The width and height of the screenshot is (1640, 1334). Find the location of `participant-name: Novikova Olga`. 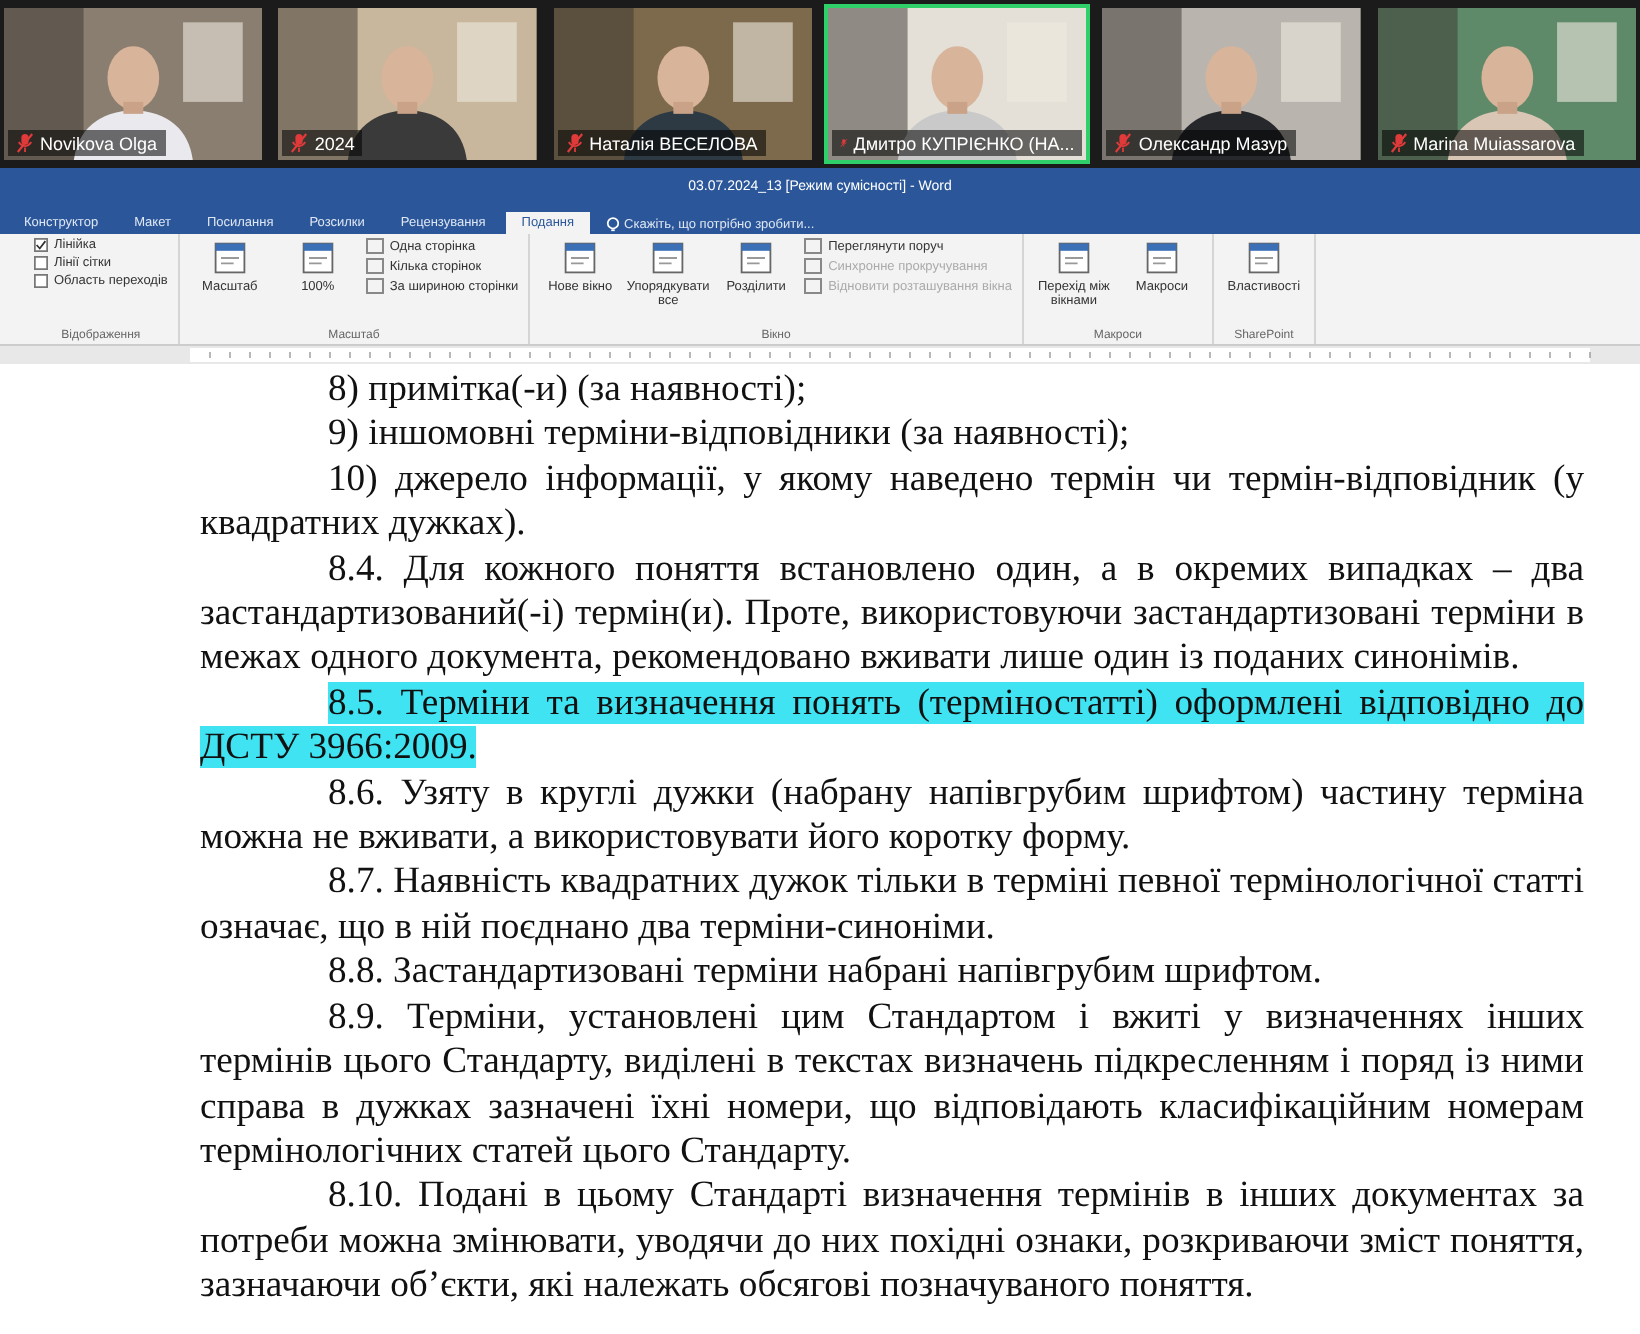

participant-name: Novikova Olga is located at coordinates (87, 143).